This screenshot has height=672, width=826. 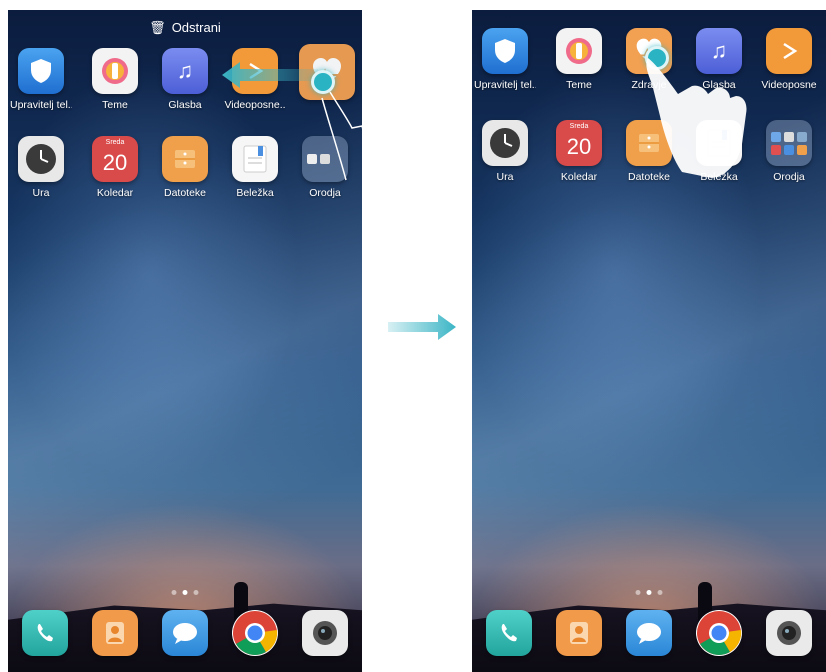 I want to click on app-files: Datoteke, so click(x=185, y=167).